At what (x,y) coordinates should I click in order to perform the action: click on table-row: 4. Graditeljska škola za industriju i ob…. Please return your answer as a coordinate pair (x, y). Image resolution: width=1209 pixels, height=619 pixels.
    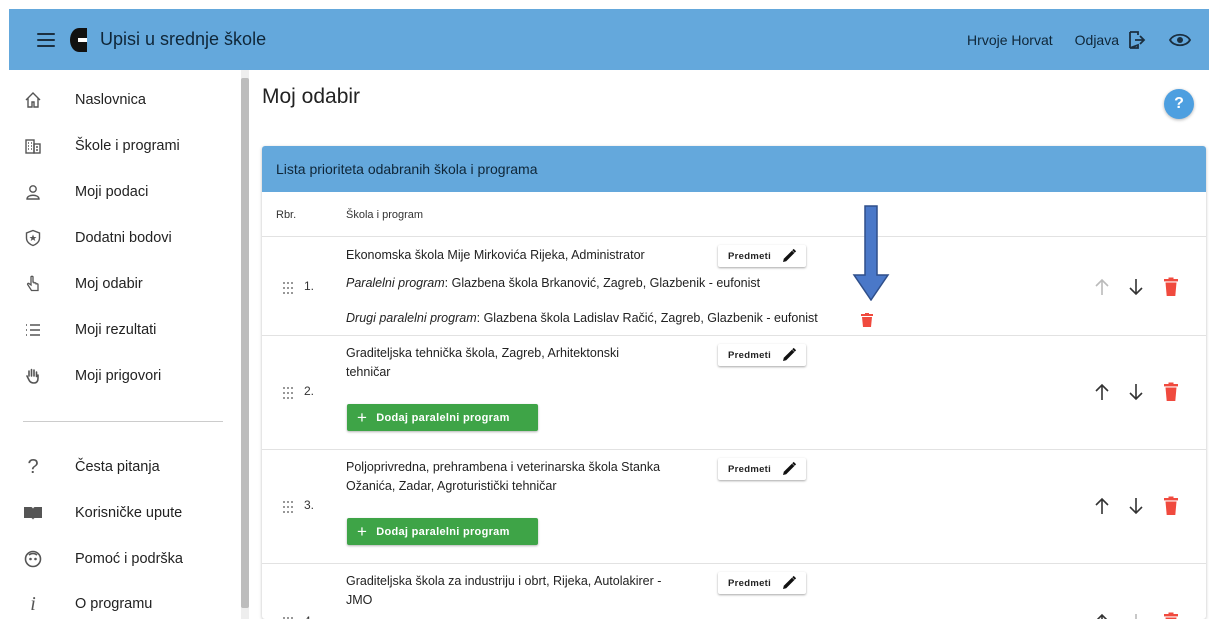
    Looking at the image, I should click on (734, 591).